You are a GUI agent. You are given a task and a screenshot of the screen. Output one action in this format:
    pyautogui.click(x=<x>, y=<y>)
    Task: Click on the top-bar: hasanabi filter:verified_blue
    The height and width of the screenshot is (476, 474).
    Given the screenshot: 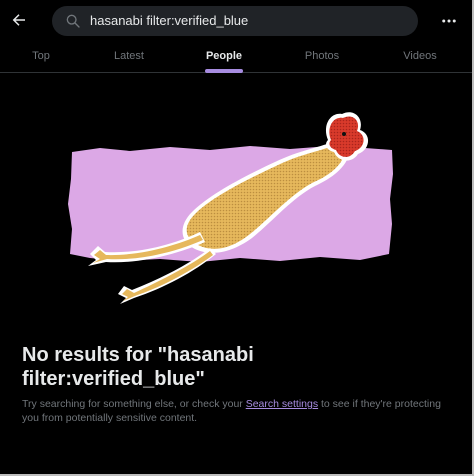 What is the action you would take?
    pyautogui.click(x=236, y=21)
    